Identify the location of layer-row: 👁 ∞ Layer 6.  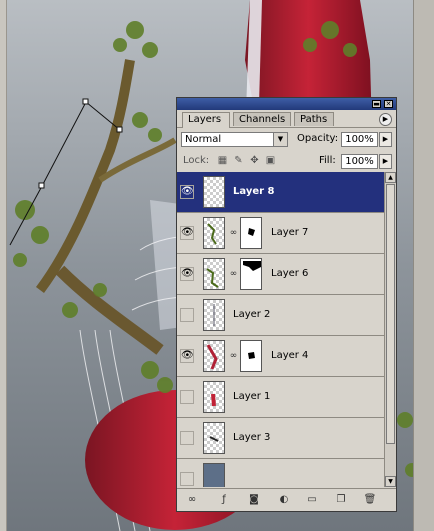
(280, 274).